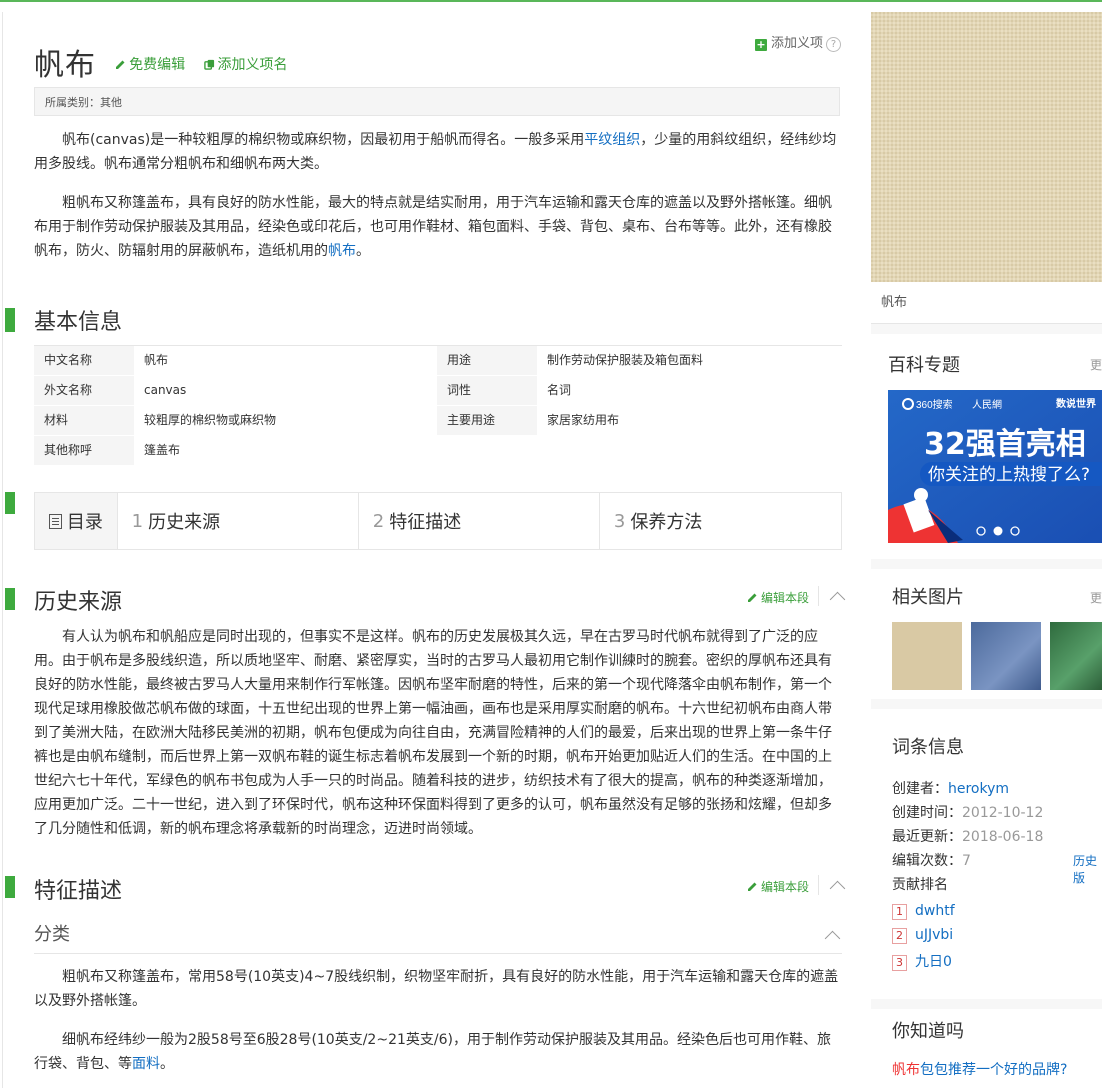 The image size is (1102, 1088). Describe the element at coordinates (245, 65) in the screenshot. I see `add-sense-name-button: 添加义项名` at that location.